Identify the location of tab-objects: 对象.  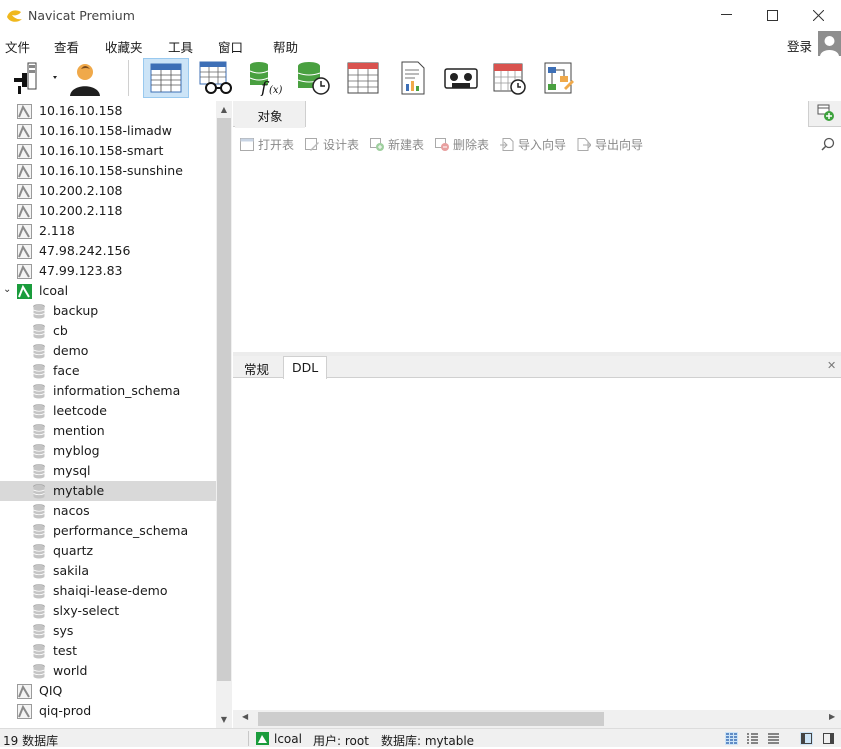
(270, 114).